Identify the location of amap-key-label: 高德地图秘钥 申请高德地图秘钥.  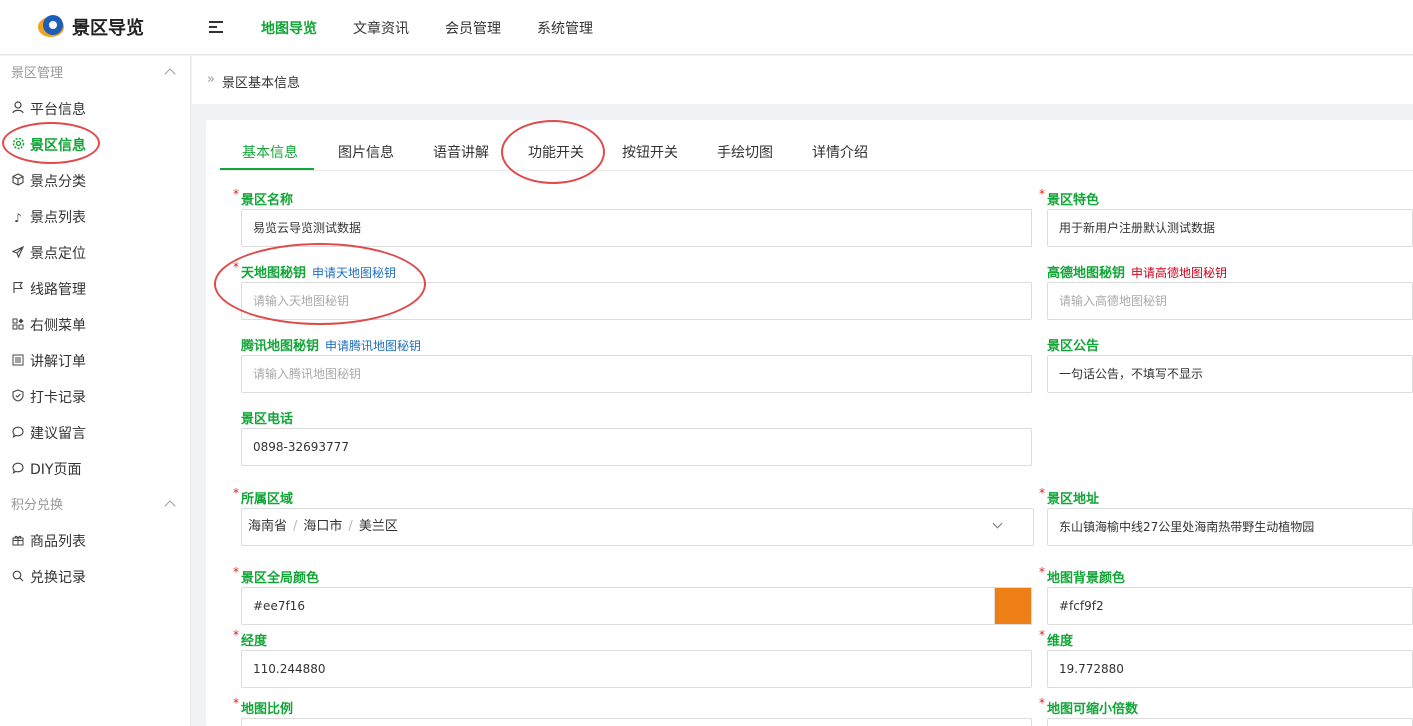
(1137, 273).